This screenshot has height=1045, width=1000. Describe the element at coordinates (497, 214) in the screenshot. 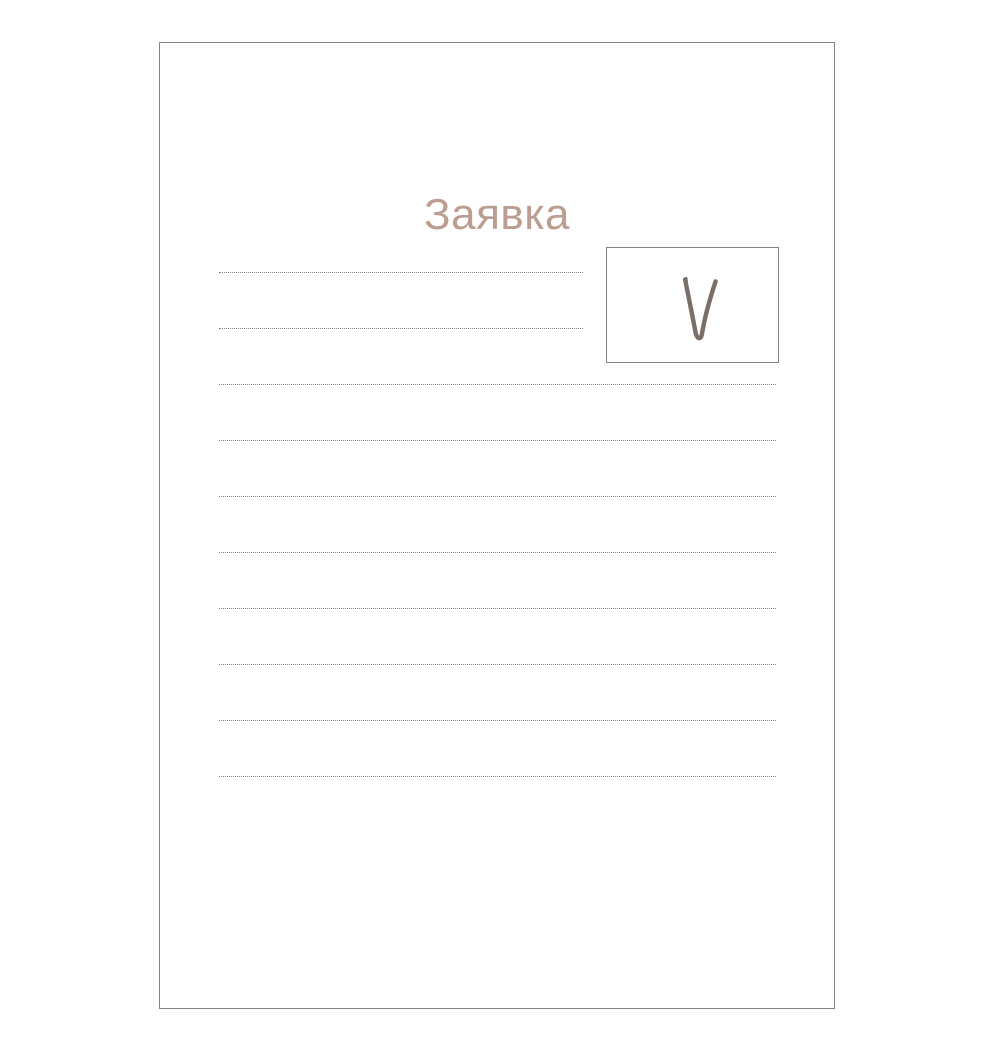

I see `form-title: Заявка` at that location.